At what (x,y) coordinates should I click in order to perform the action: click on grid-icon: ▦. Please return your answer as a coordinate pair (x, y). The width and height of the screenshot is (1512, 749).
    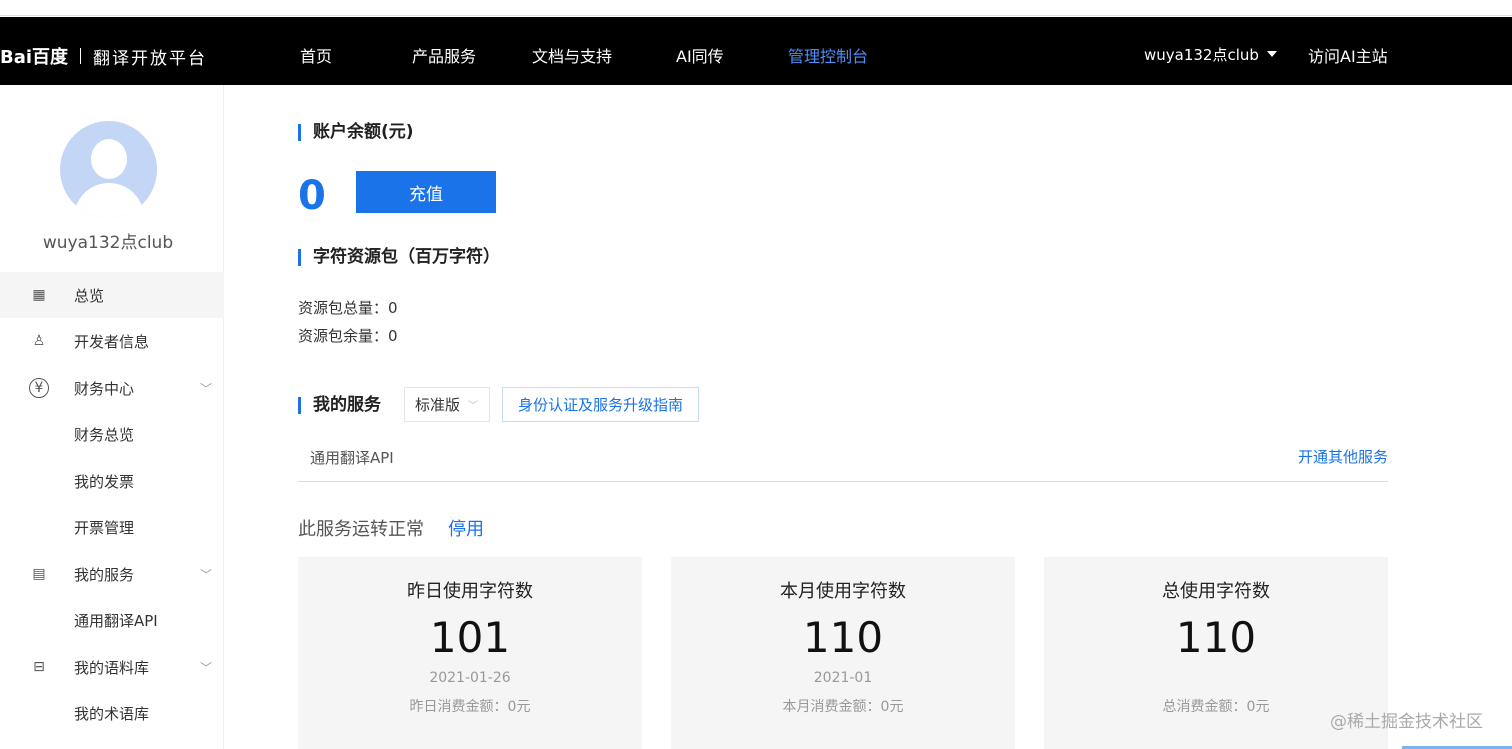
    Looking at the image, I should click on (39, 295).